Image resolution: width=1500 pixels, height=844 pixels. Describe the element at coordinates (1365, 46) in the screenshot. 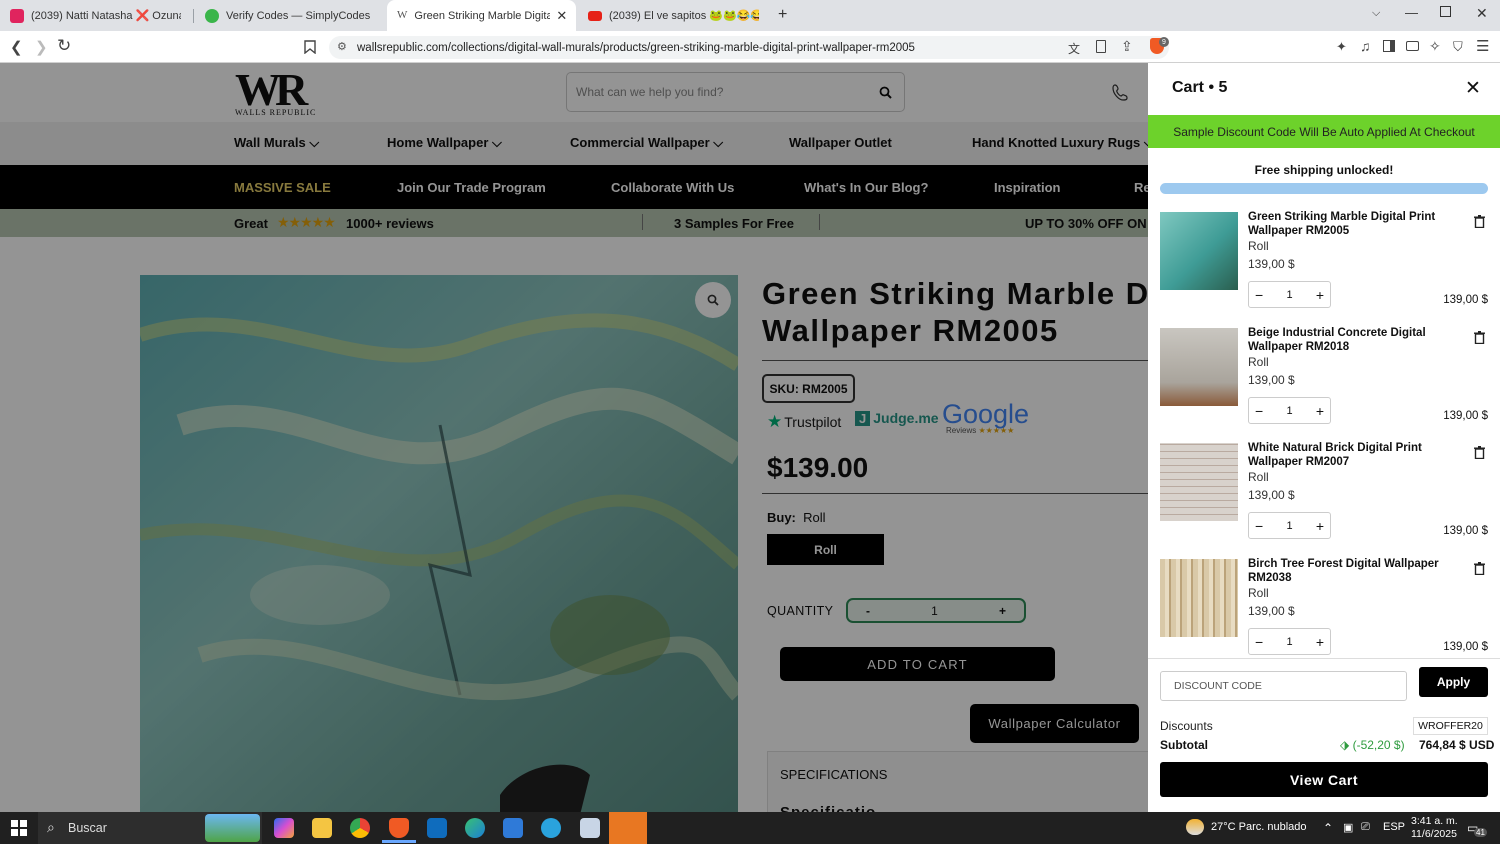

I see `media-icon: ♫` at that location.